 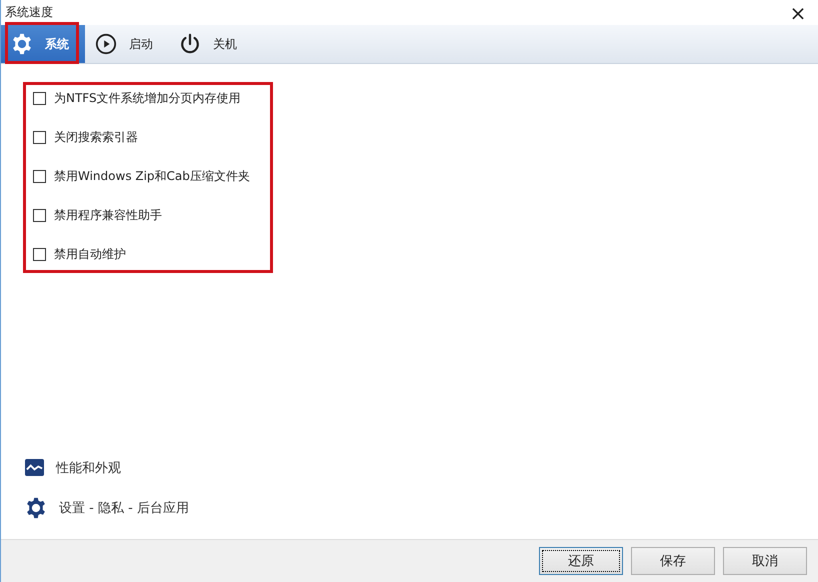 I want to click on dialog-button: 还原, so click(x=581, y=561).